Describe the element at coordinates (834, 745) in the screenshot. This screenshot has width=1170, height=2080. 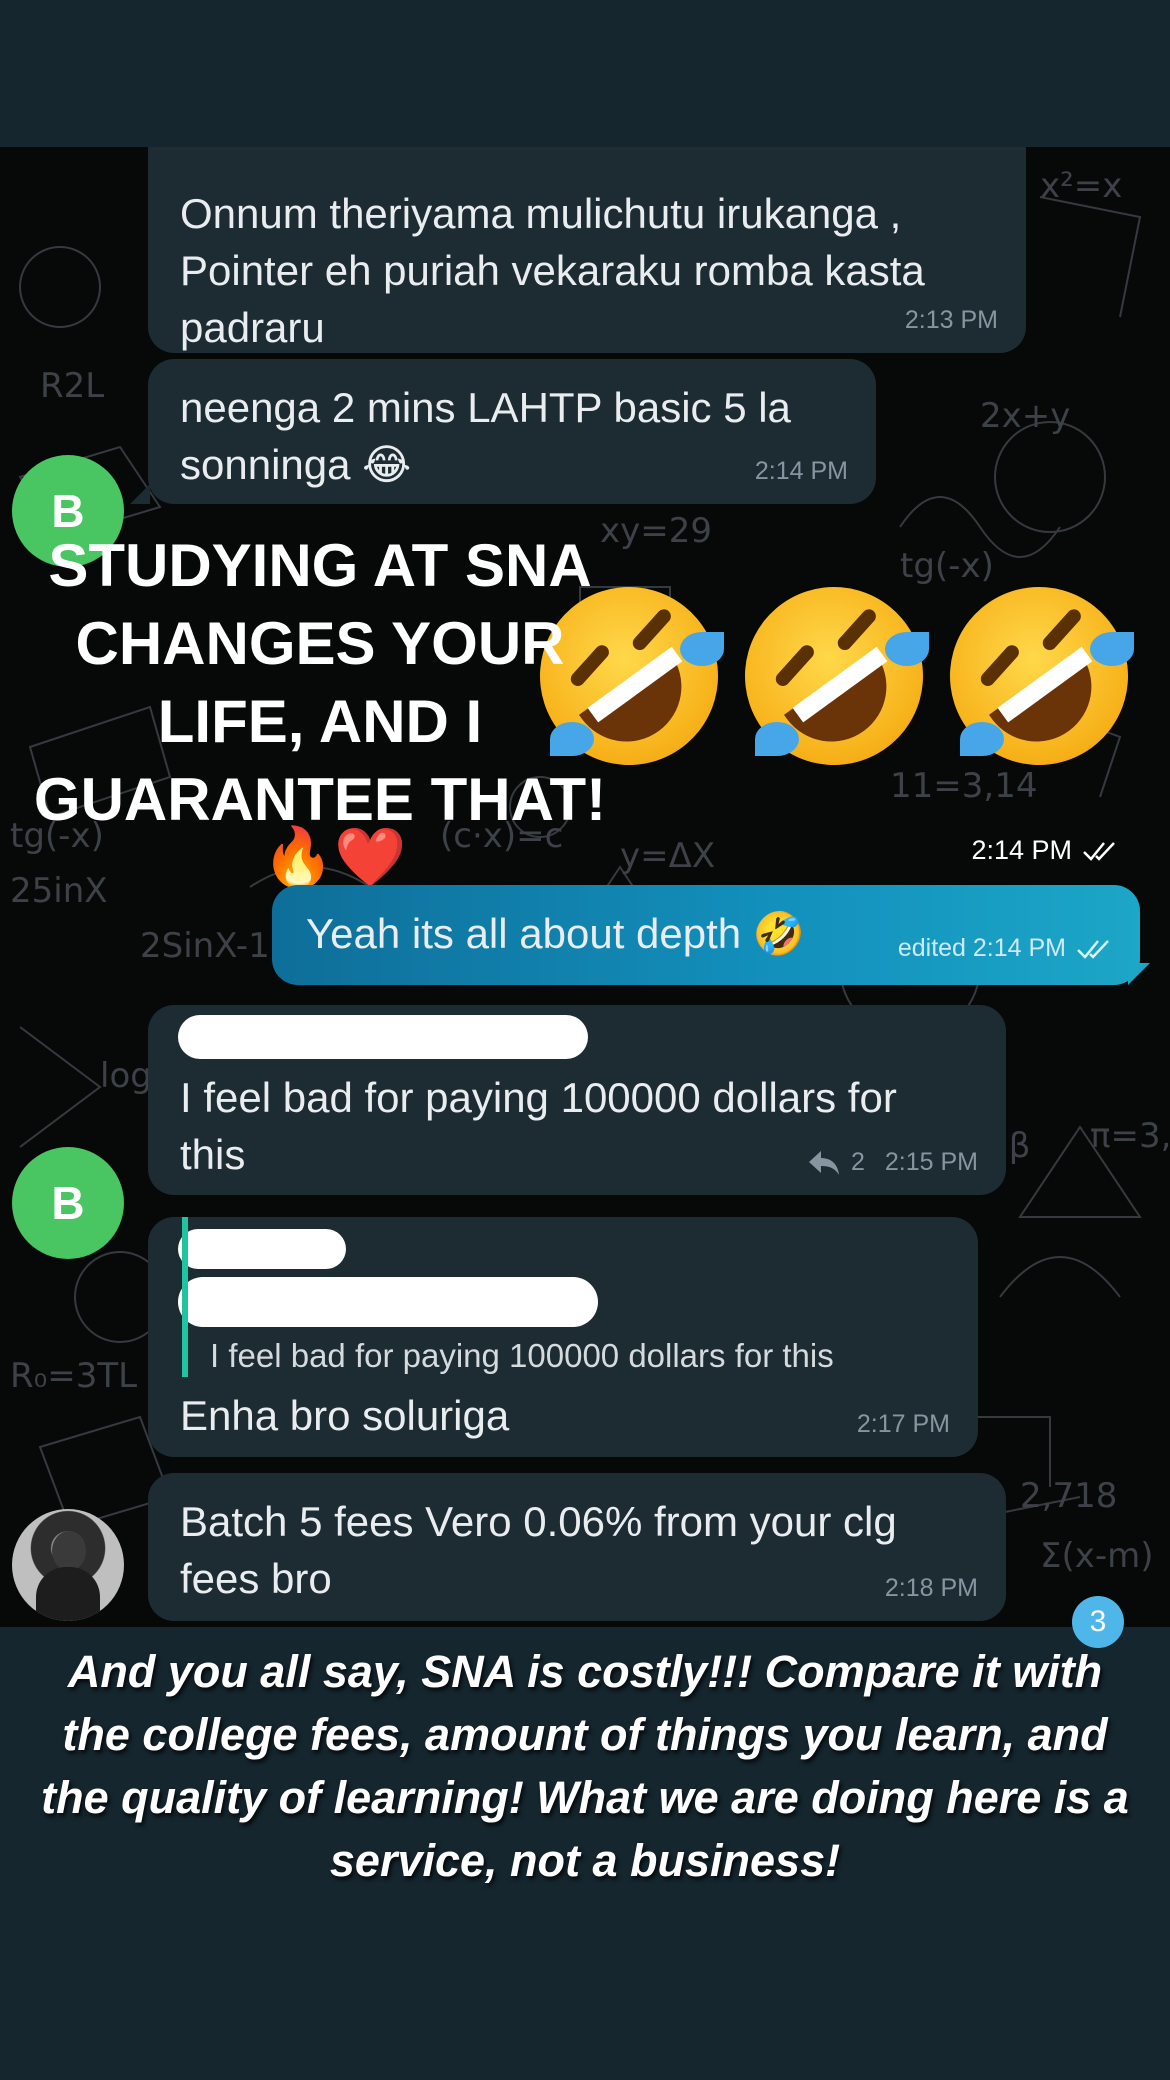
I see `emoji-message` at that location.